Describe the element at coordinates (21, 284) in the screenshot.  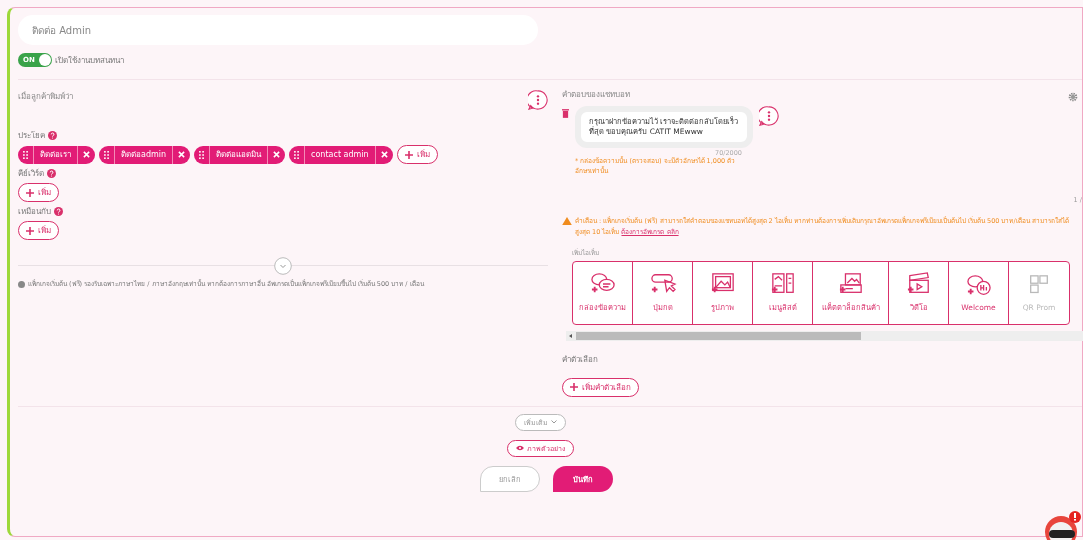
I see `info-icon` at that location.